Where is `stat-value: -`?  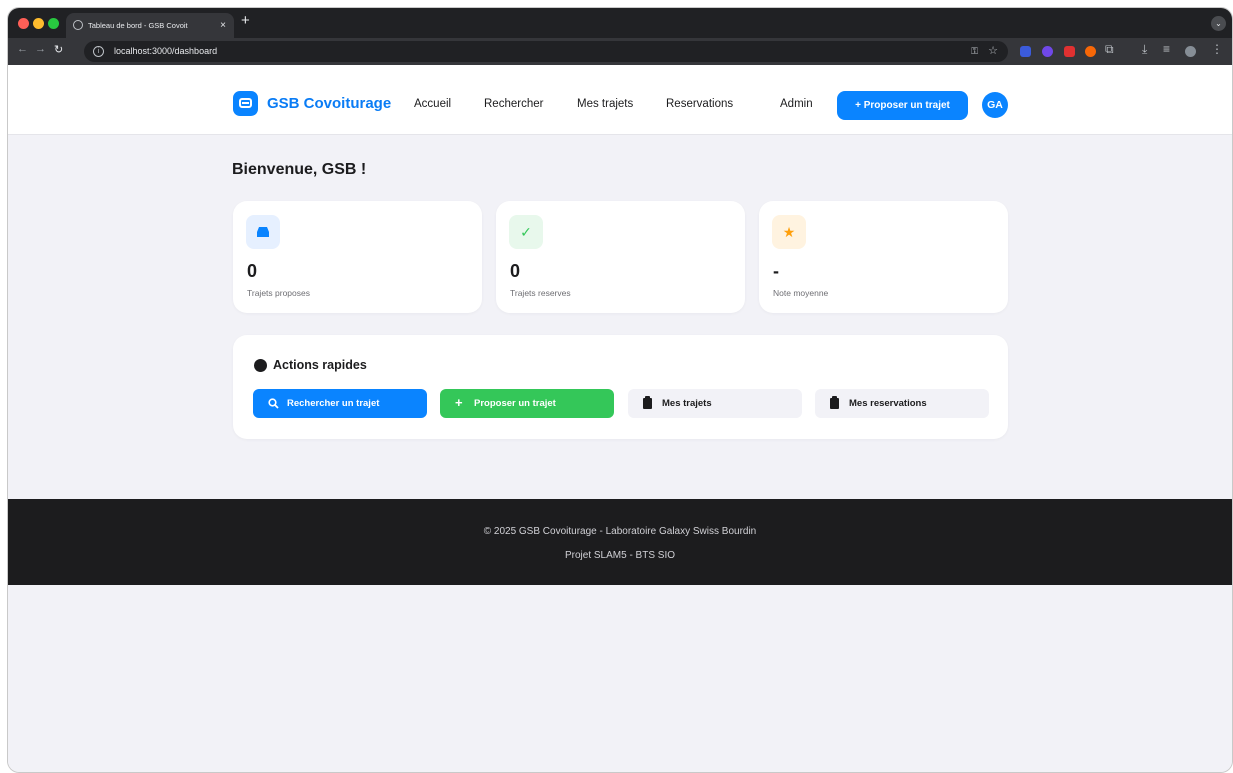
stat-value: - is located at coordinates (776, 271).